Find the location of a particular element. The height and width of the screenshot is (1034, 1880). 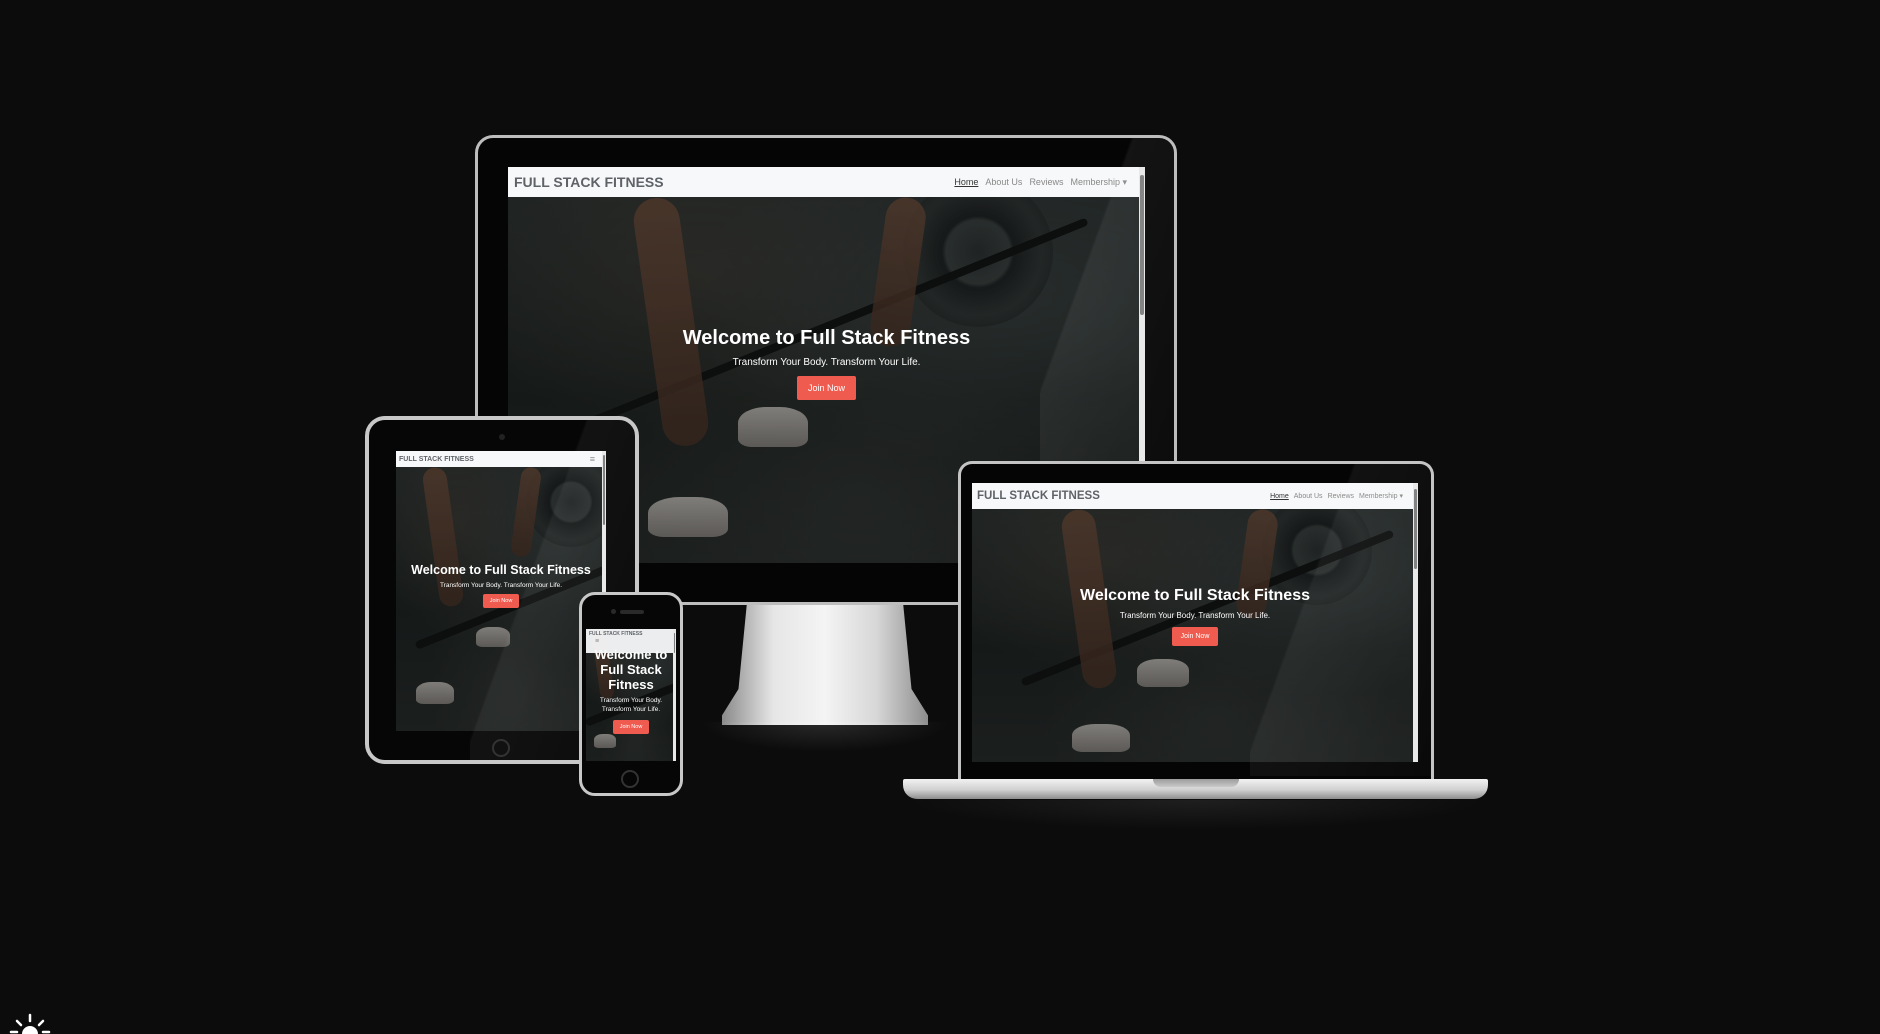

monitor-stand is located at coordinates (825, 665).